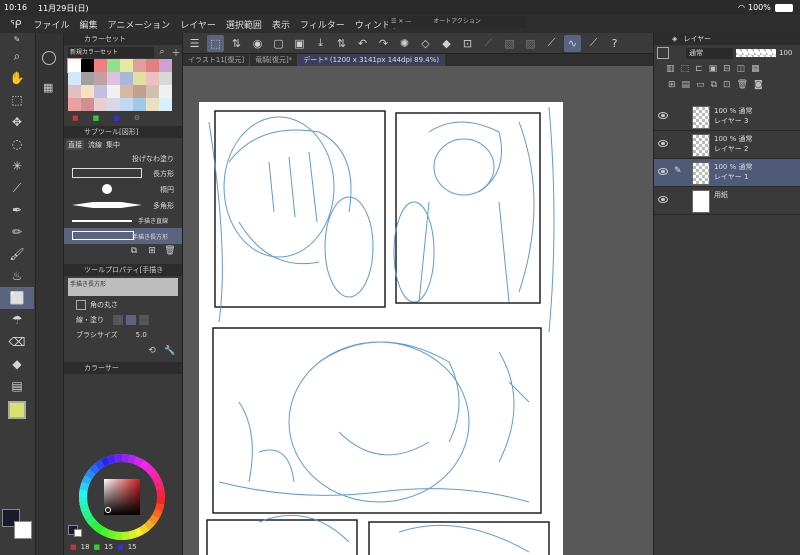 Image resolution: width=800 pixels, height=555 pixels. What do you see at coordinates (400, 21) in the screenshot?
I see `close-icon: ✕` at bounding box center [400, 21].